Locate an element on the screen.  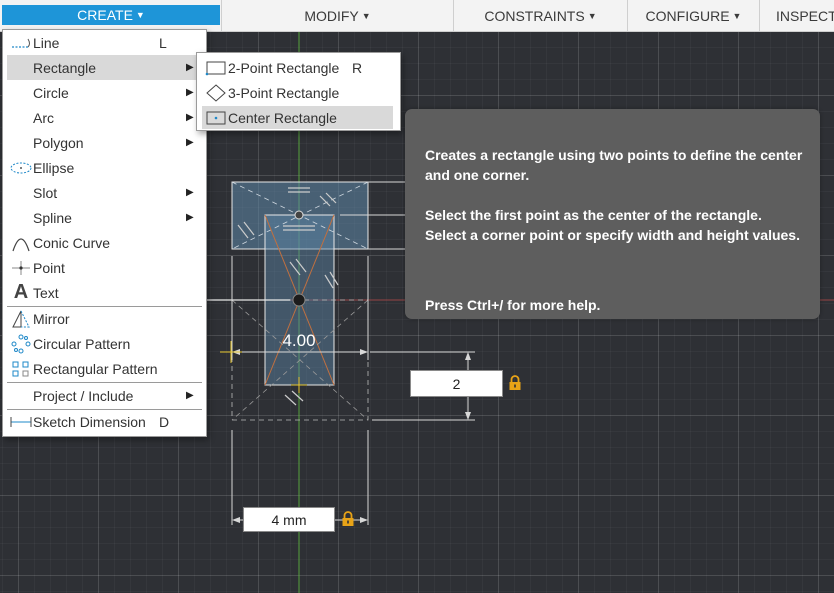
ellipse-icon is located at coordinates (21, 168).